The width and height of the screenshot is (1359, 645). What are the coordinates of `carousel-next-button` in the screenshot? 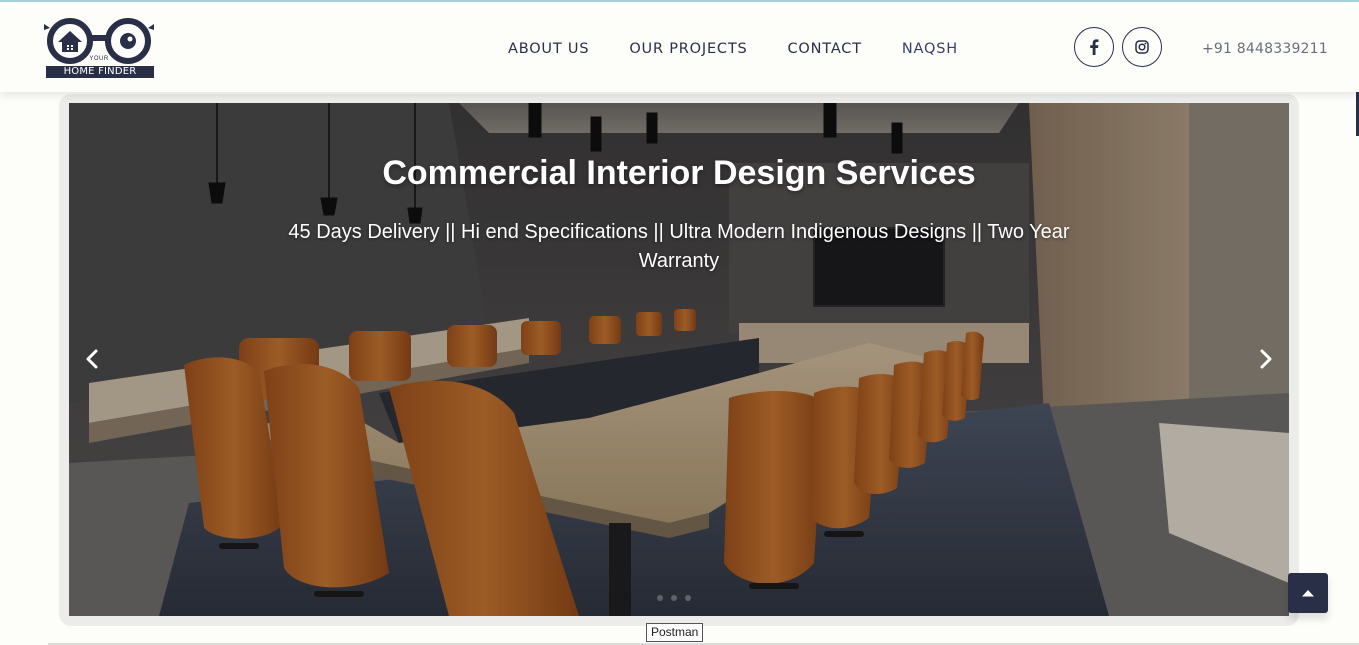 It's located at (1266, 359).